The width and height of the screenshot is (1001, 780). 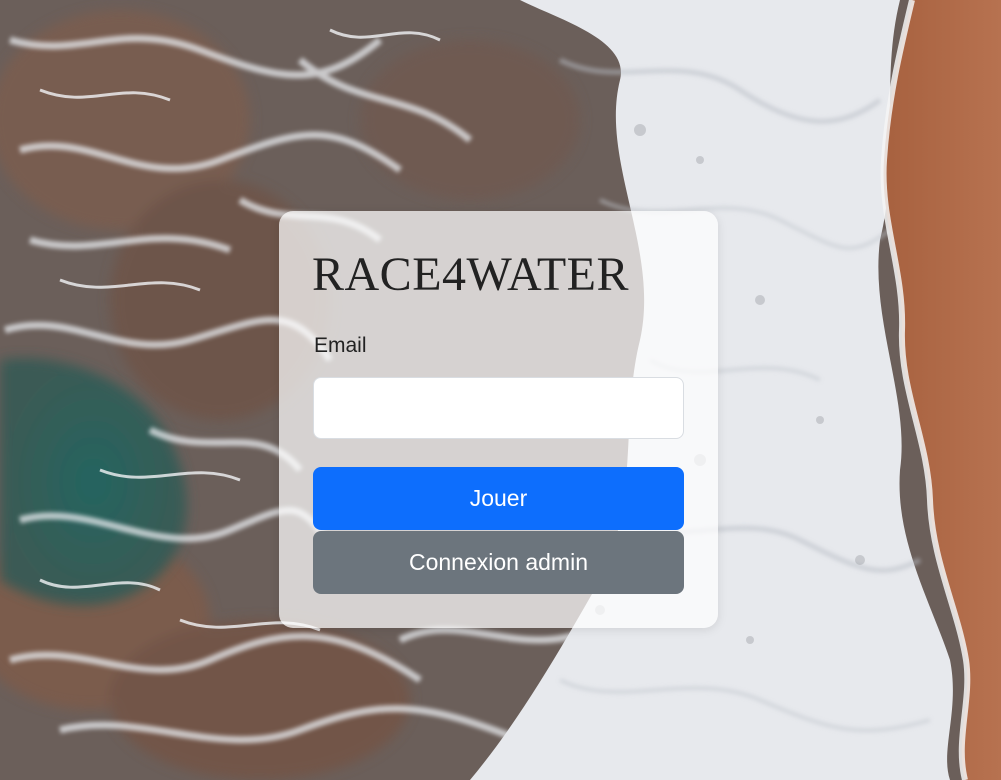 I want to click on play-button: Jouer, so click(x=498, y=498).